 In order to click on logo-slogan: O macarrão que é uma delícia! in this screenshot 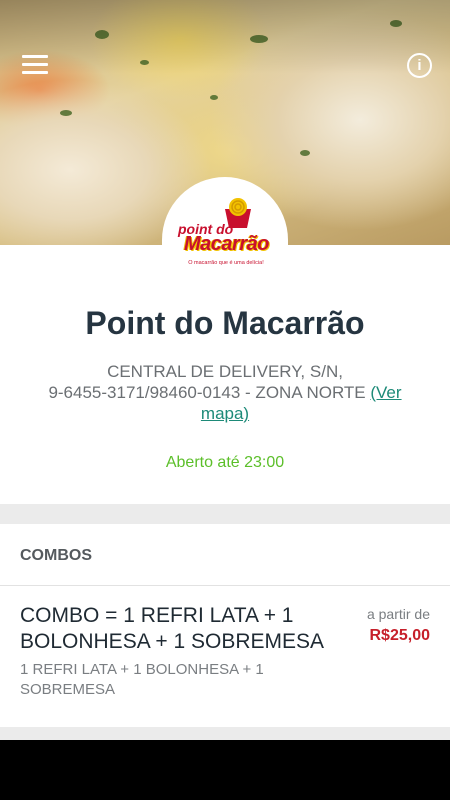, I will do `click(226, 263)`.